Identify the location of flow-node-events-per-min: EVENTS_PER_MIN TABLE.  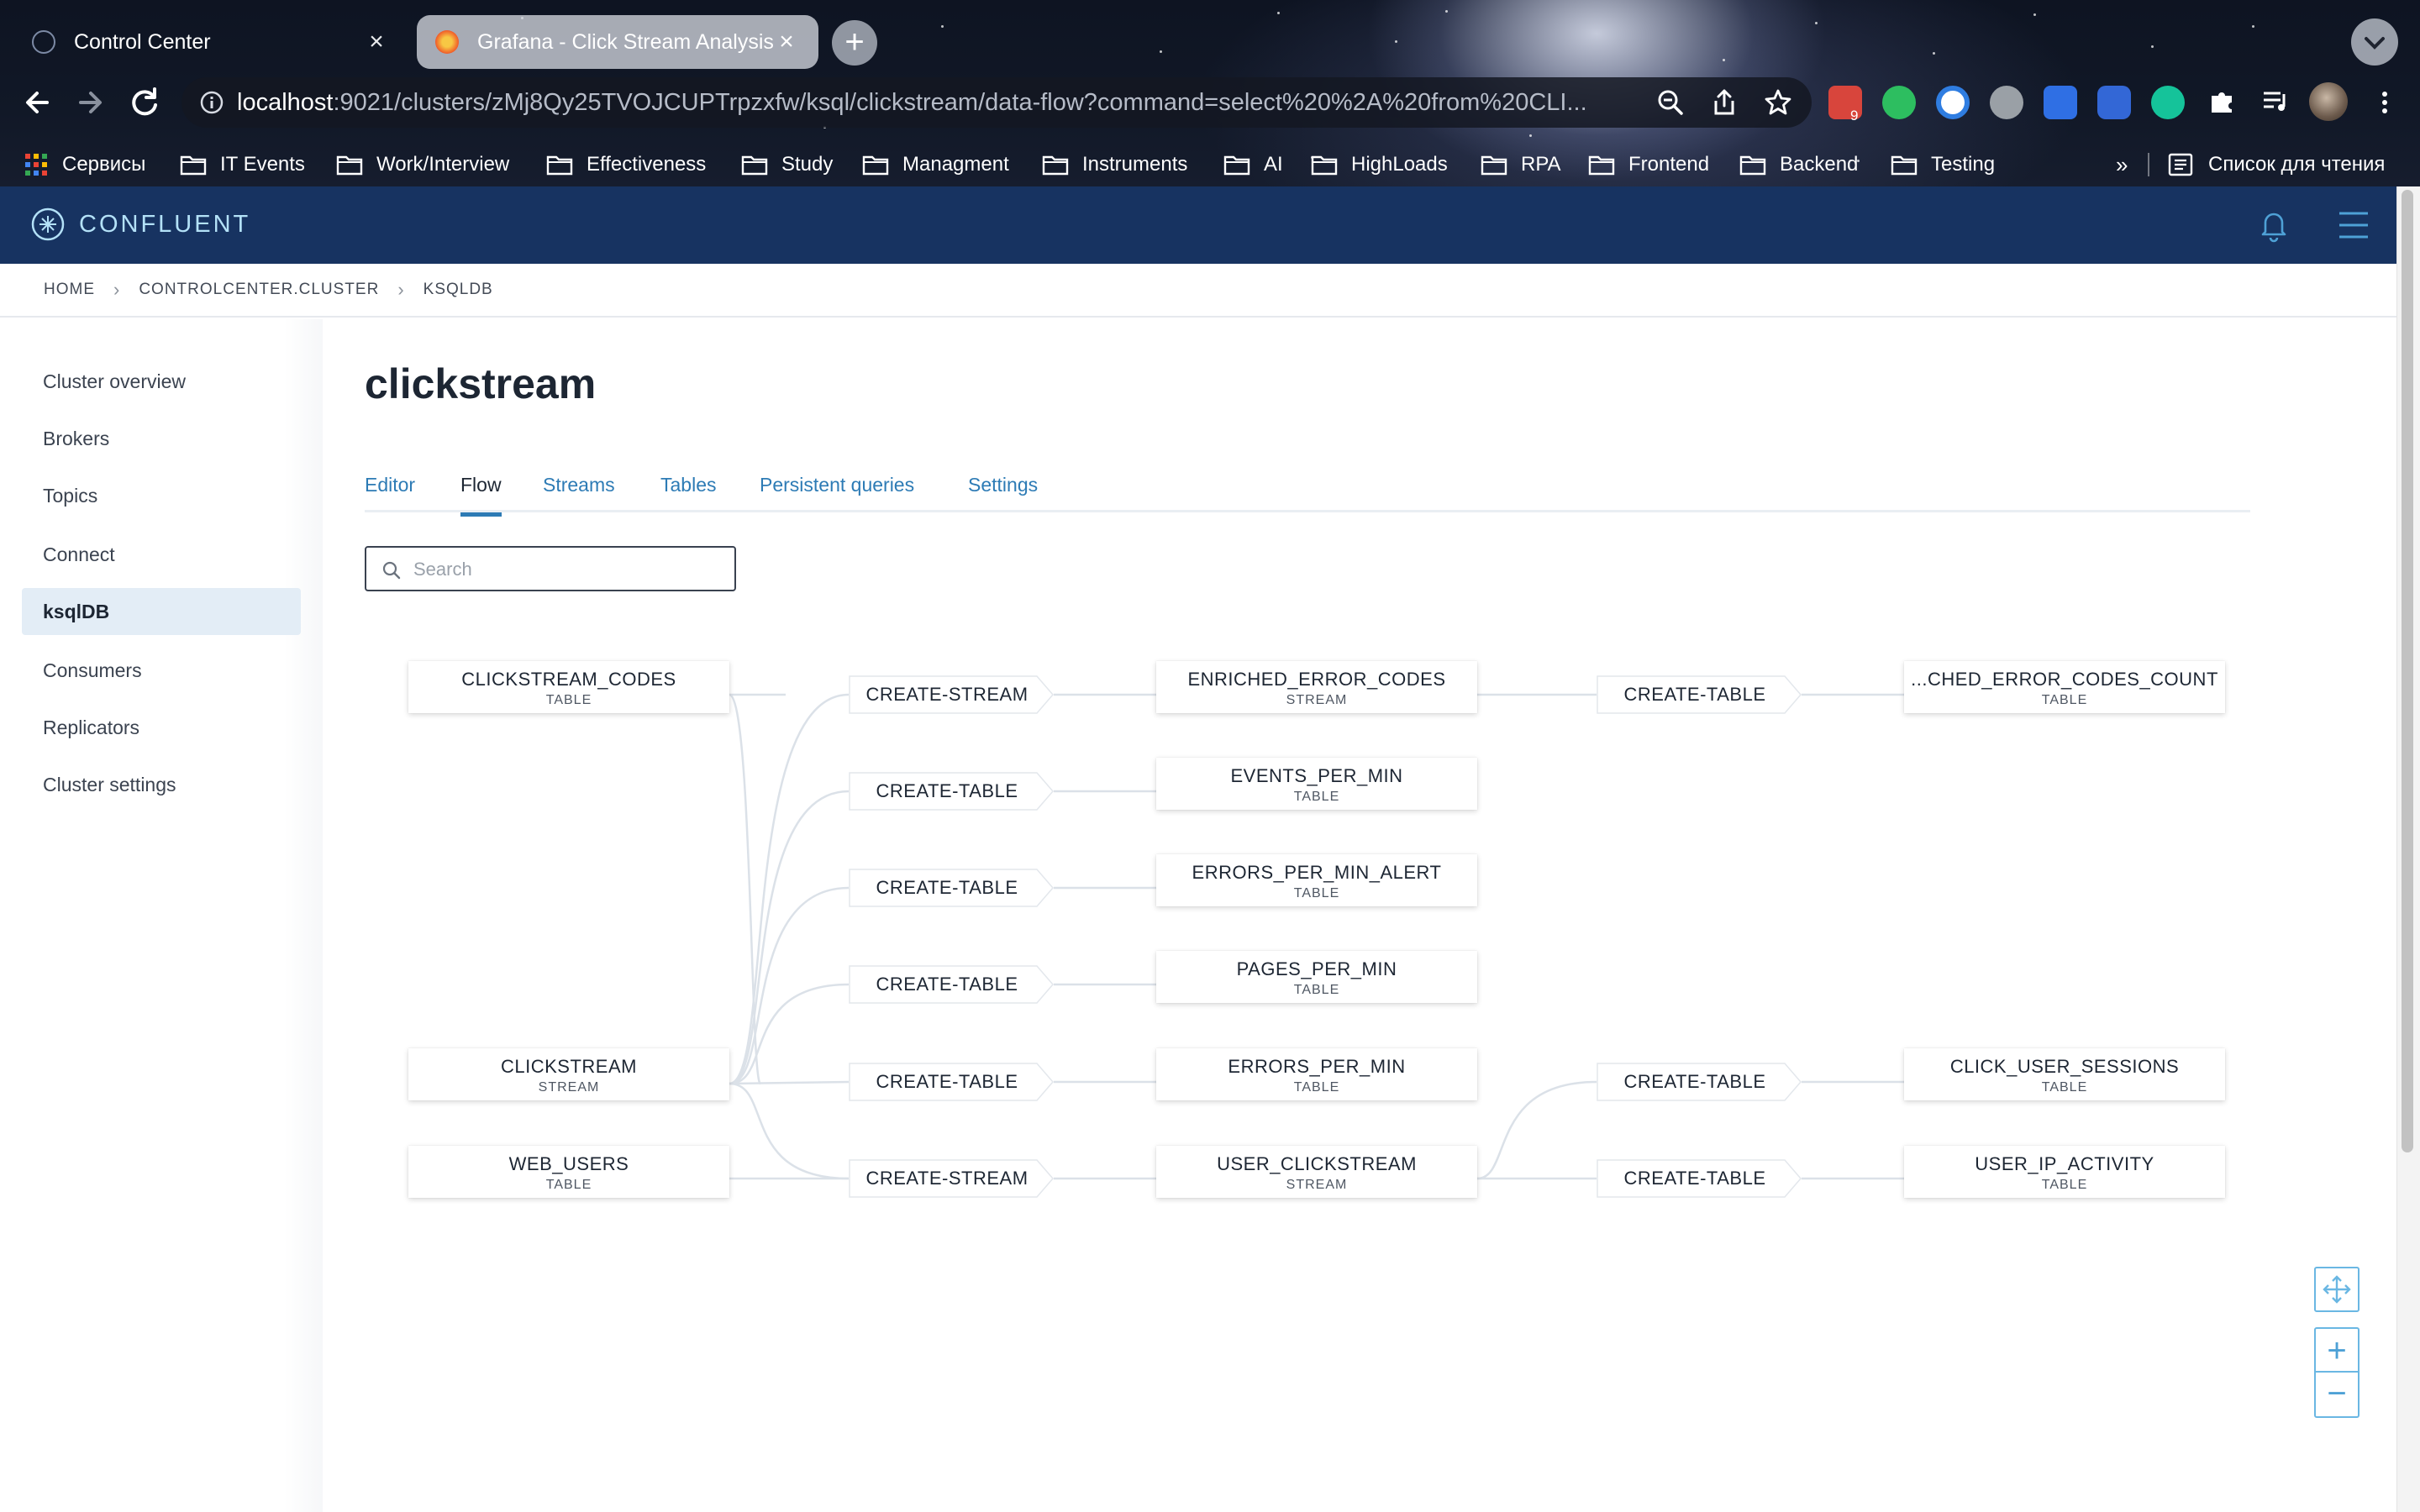
(1316, 784).